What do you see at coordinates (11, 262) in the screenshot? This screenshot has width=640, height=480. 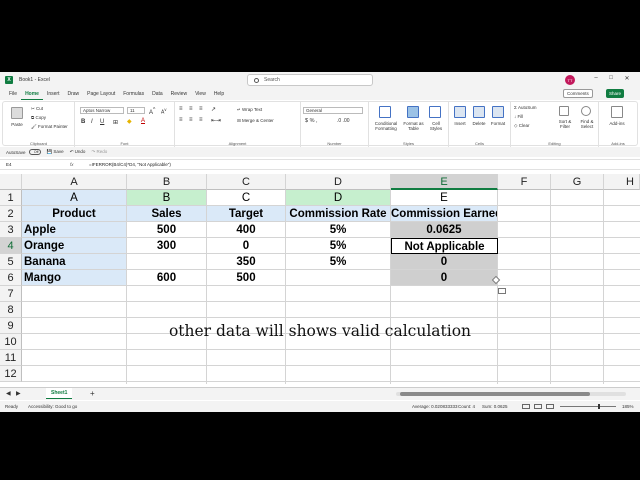 I see `row-header-5: 5` at bounding box center [11, 262].